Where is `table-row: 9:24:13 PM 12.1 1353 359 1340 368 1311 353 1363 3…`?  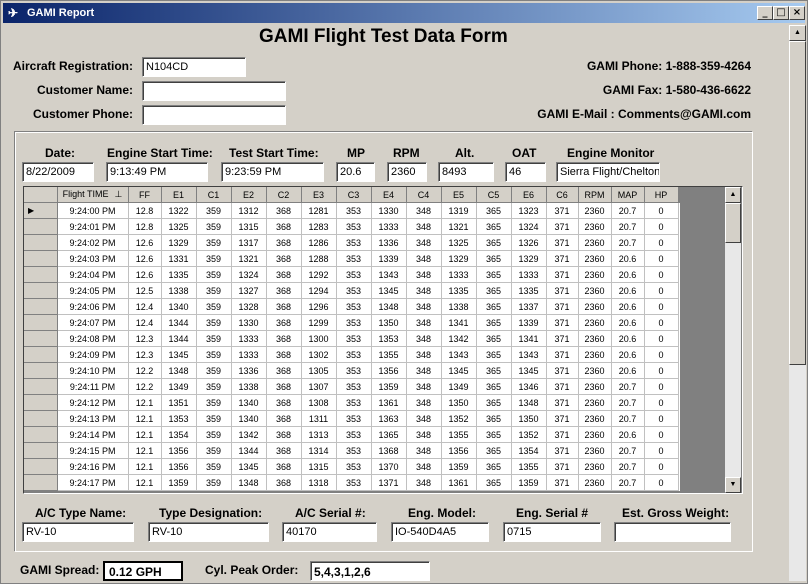
table-row: 9:24:13 PM 12.1 1353 359 1340 368 1311 353 1363 3… is located at coordinates (351, 418).